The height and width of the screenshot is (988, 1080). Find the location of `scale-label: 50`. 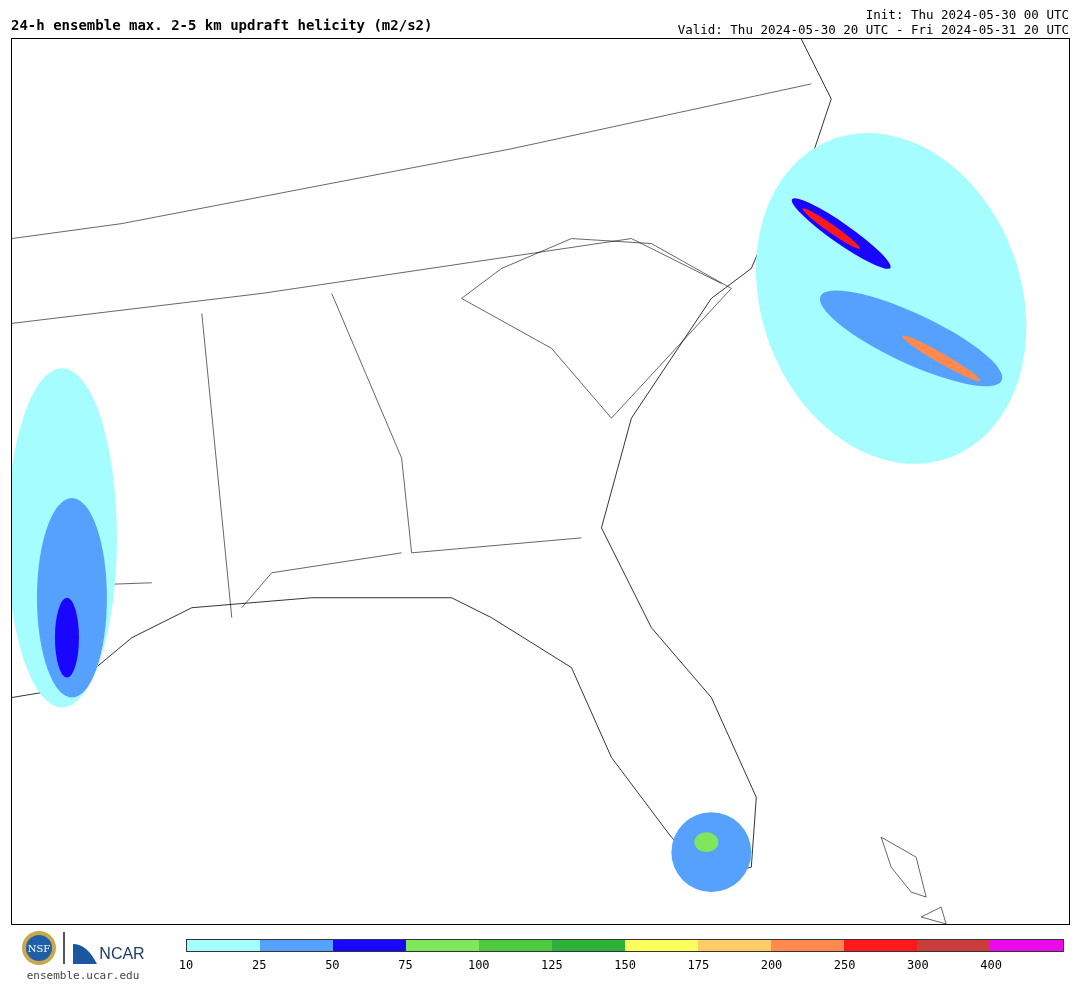

scale-label: 50 is located at coordinates (332, 965).